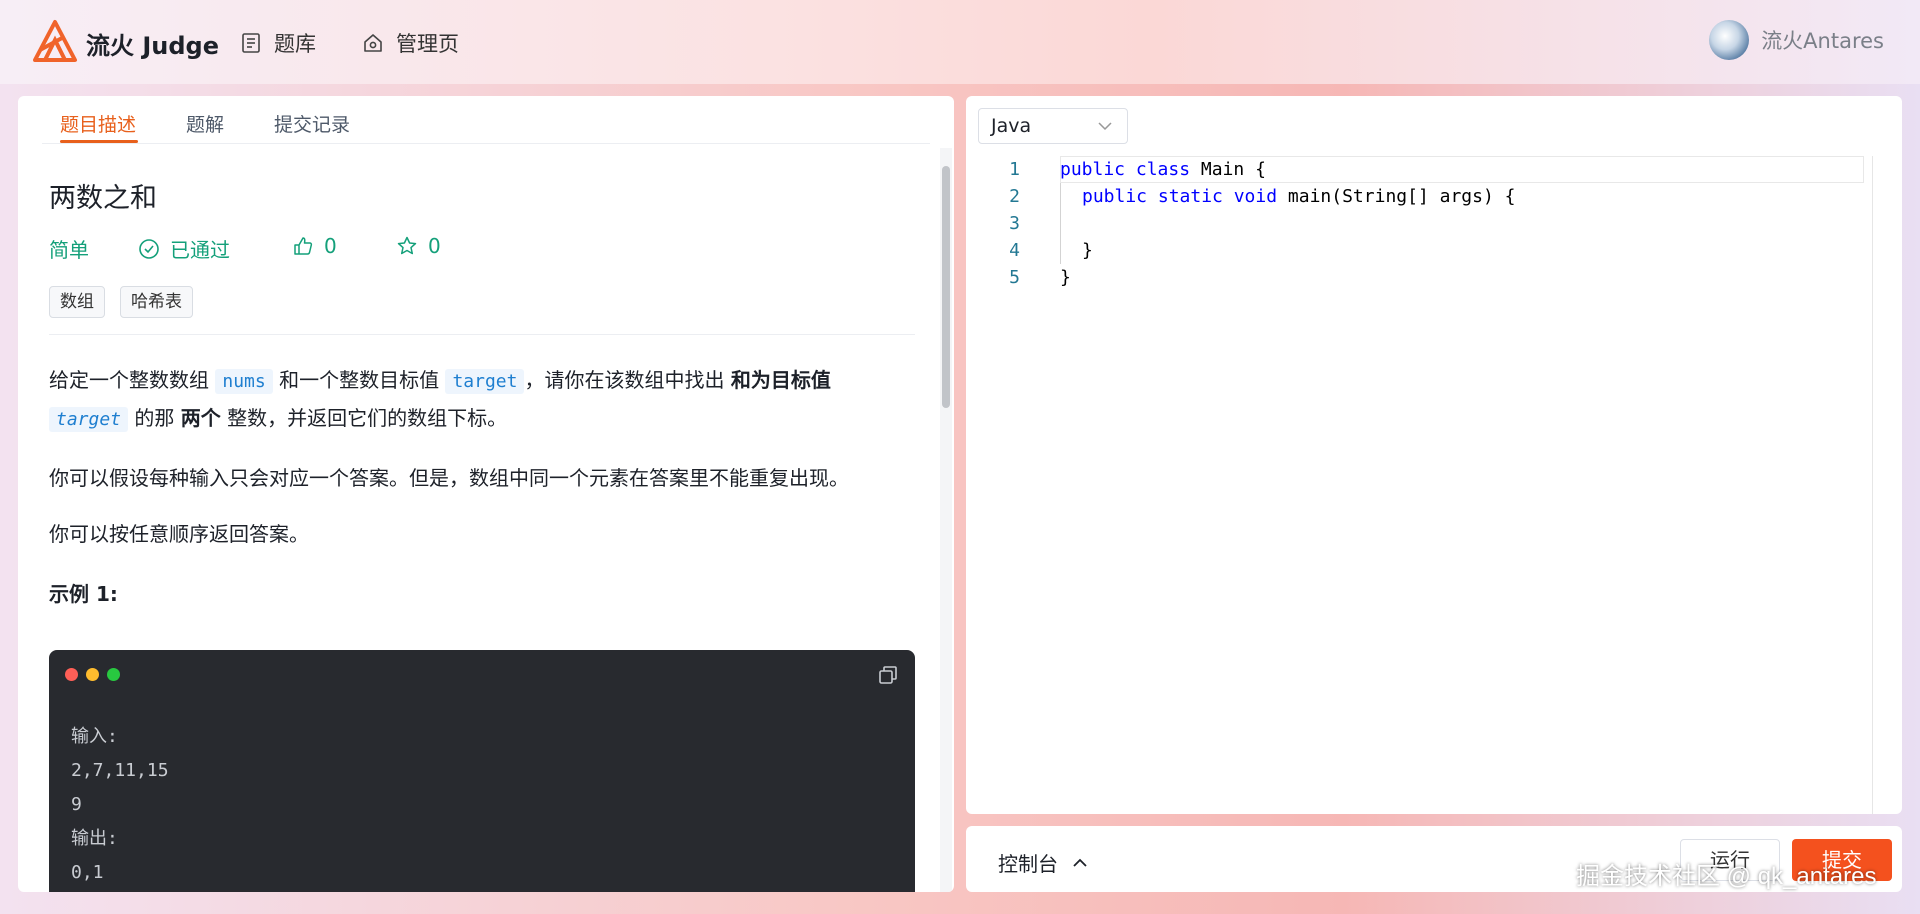  I want to click on description-paragraph: 你可以按任意顺序返回答案。, so click(179, 534).